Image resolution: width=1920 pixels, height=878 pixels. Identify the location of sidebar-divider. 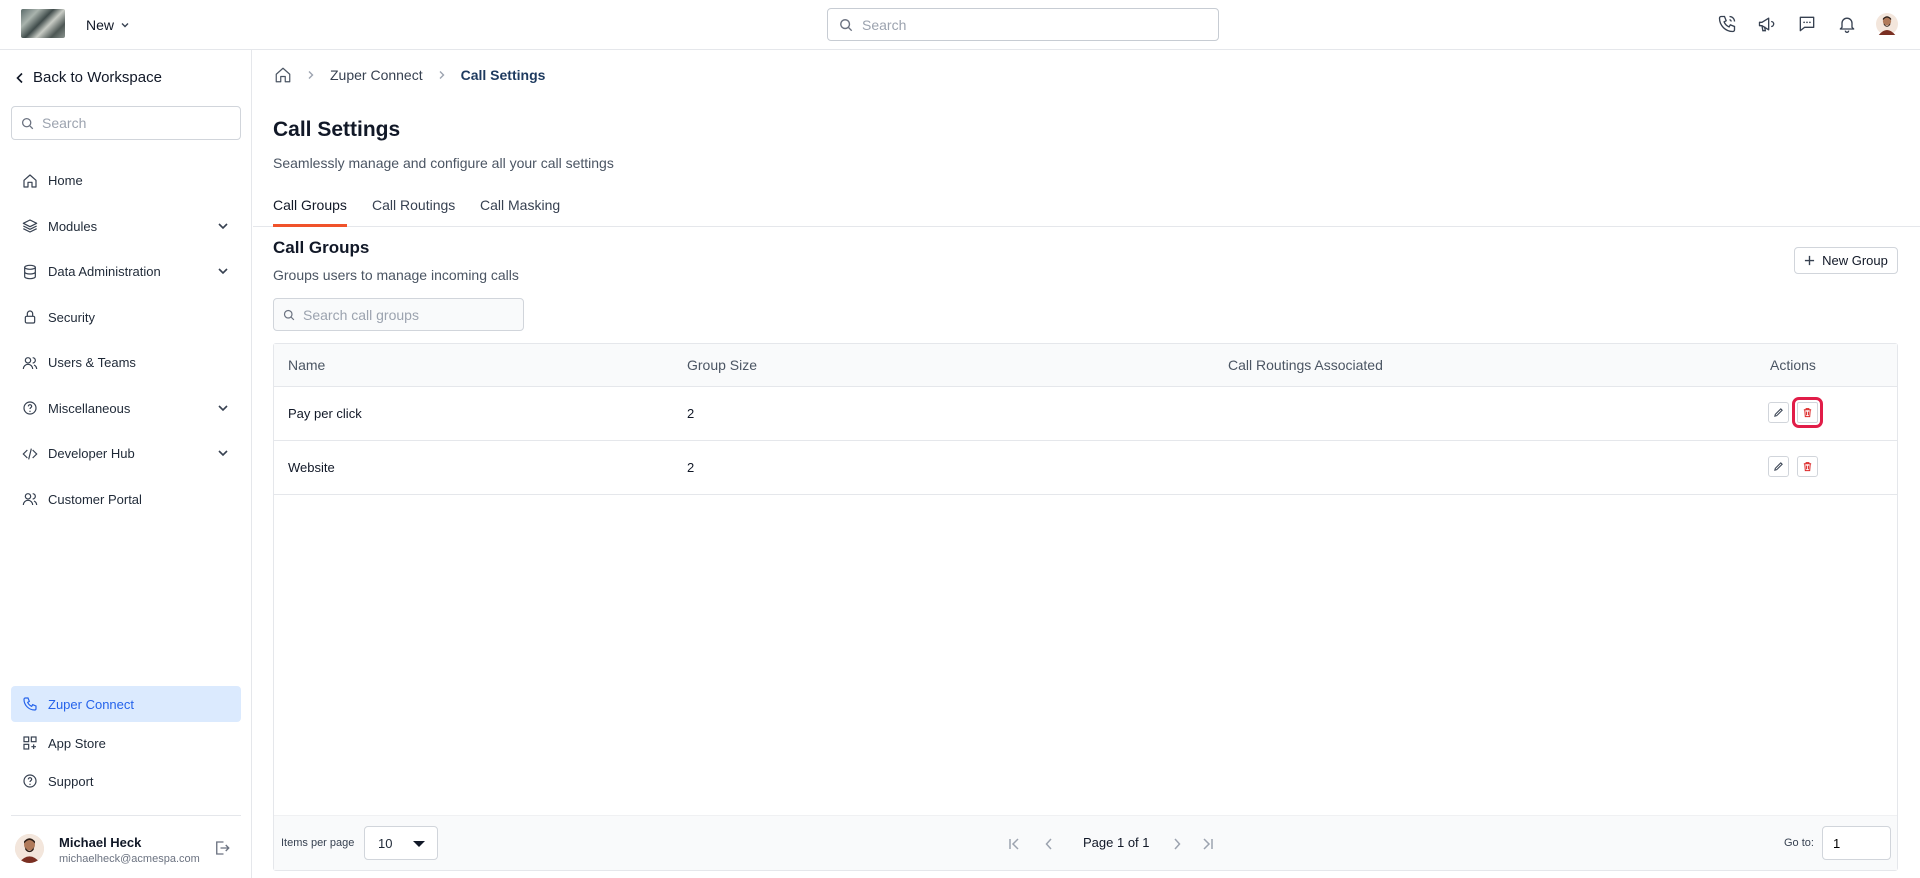
(126, 815).